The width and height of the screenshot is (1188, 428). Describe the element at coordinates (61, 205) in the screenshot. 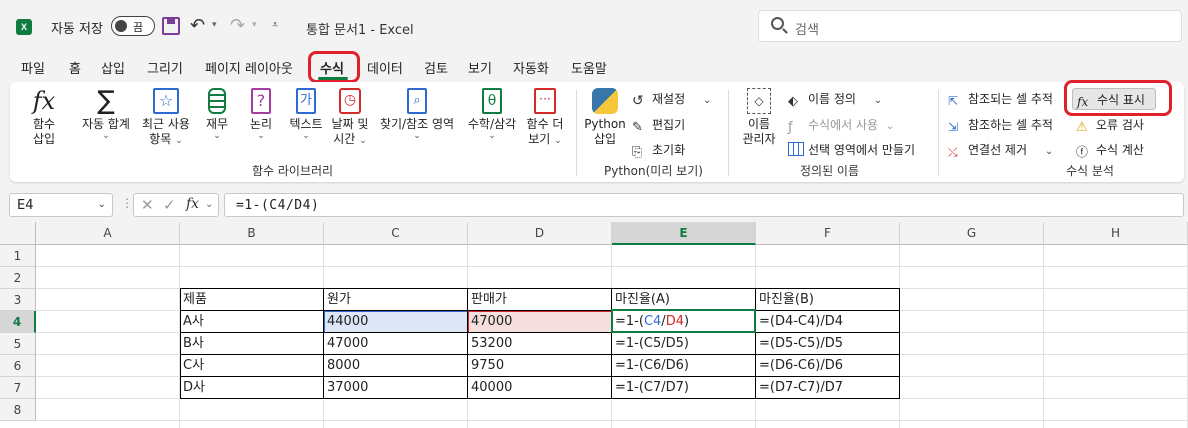

I see `name-box: E4 ⌄` at that location.